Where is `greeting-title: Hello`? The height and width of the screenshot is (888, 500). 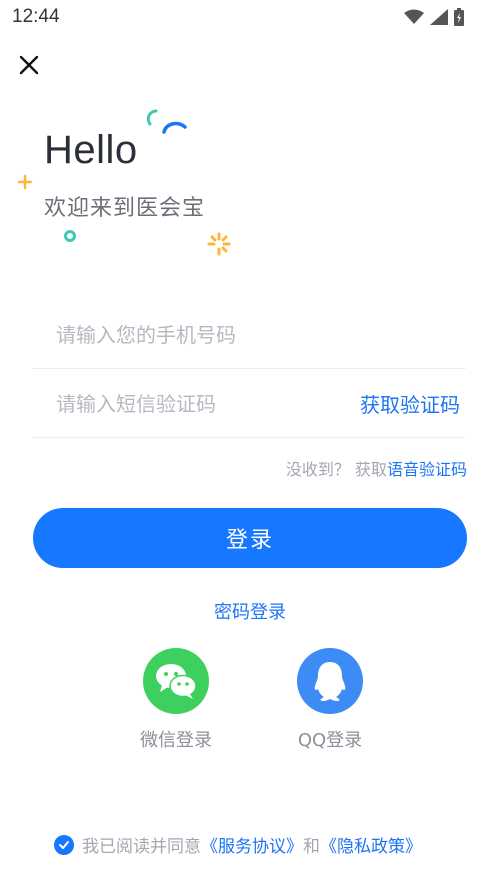 greeting-title: Hello is located at coordinates (91, 150).